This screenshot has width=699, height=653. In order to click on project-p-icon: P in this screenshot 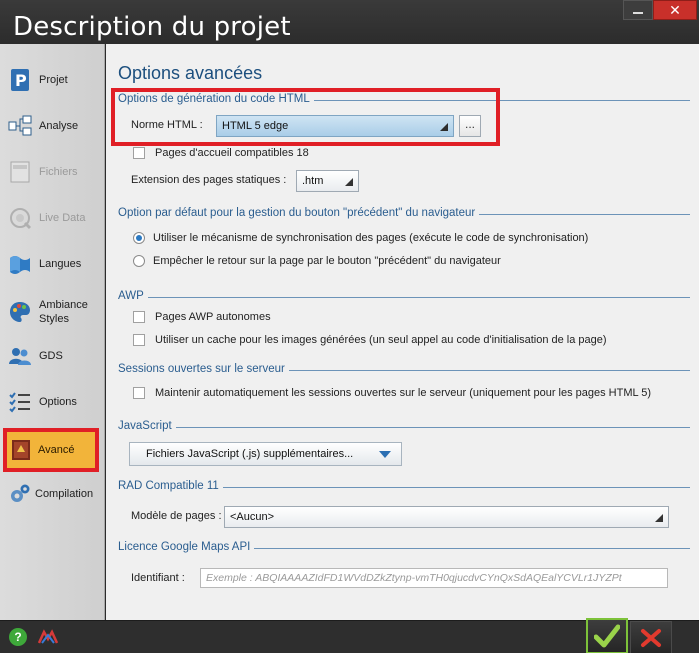, I will do `click(20, 80)`.